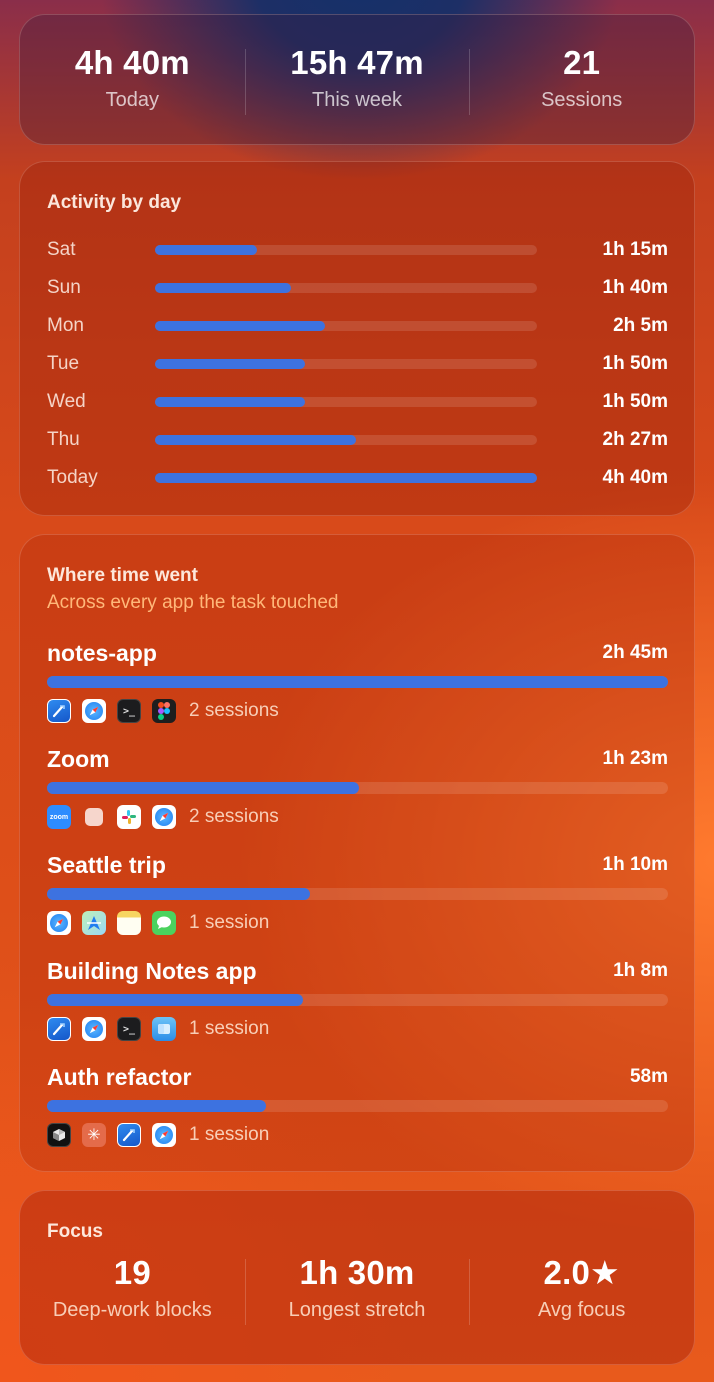 This screenshot has width=714, height=1382. I want to click on project-app-icons: 1 session, so click(158, 923).